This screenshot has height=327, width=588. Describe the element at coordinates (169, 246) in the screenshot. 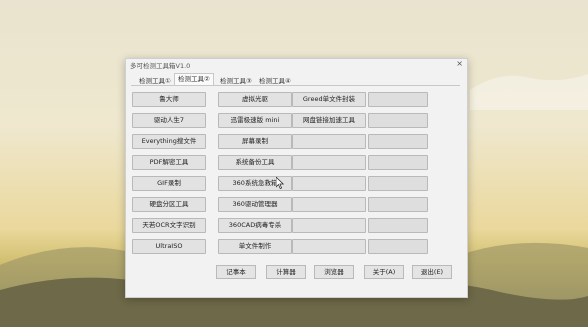

I see `tool-button: UltraISO` at that location.